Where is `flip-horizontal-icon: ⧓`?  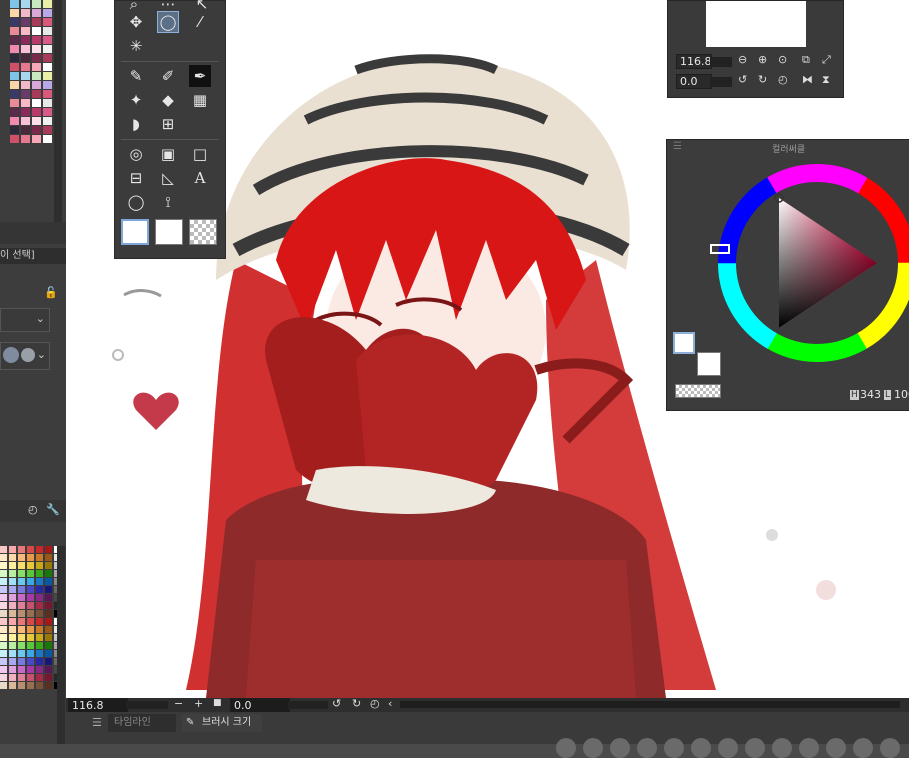
flip-horizontal-icon: ⧓ is located at coordinates (807, 79).